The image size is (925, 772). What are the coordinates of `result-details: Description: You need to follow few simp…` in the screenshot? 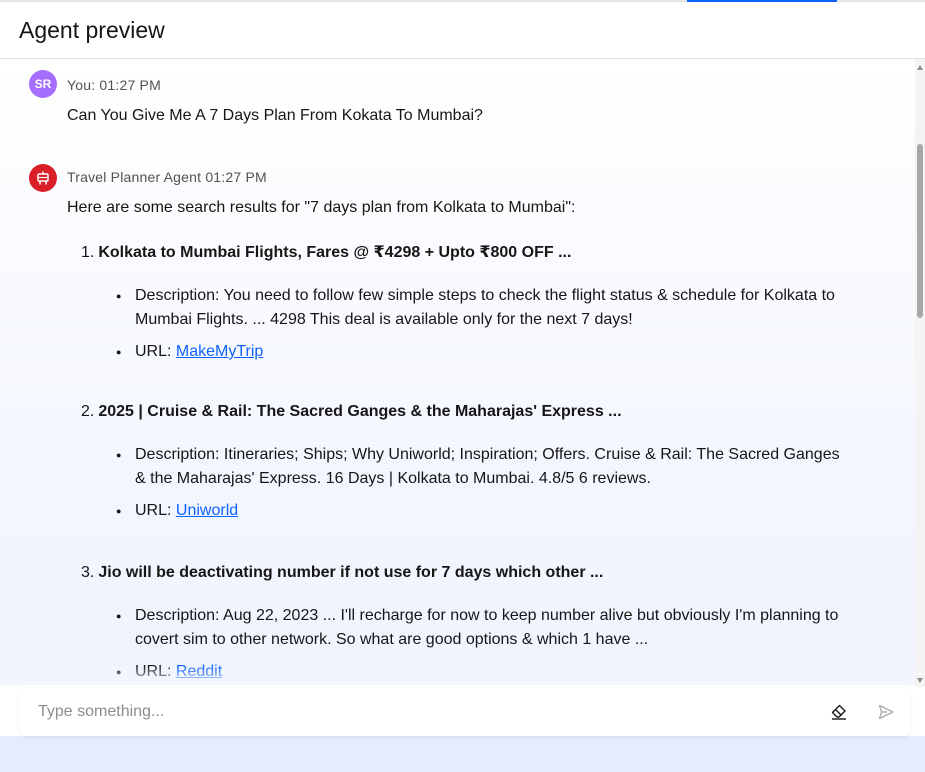 It's located at (481, 324).